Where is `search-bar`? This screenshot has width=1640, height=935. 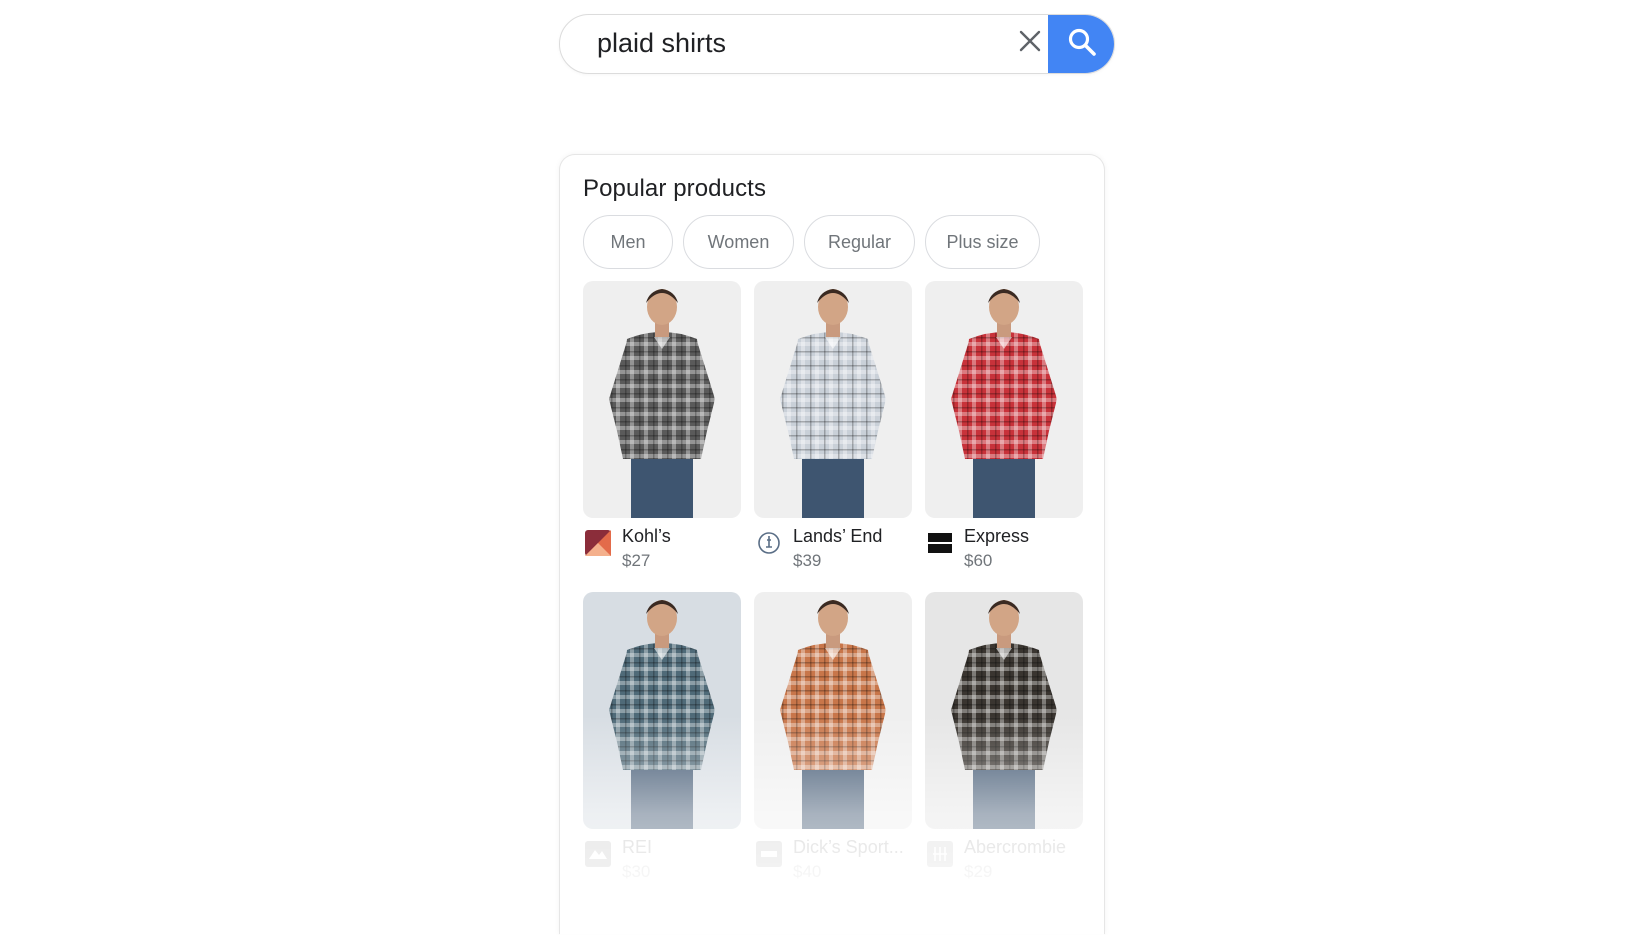
search-bar is located at coordinates (837, 44).